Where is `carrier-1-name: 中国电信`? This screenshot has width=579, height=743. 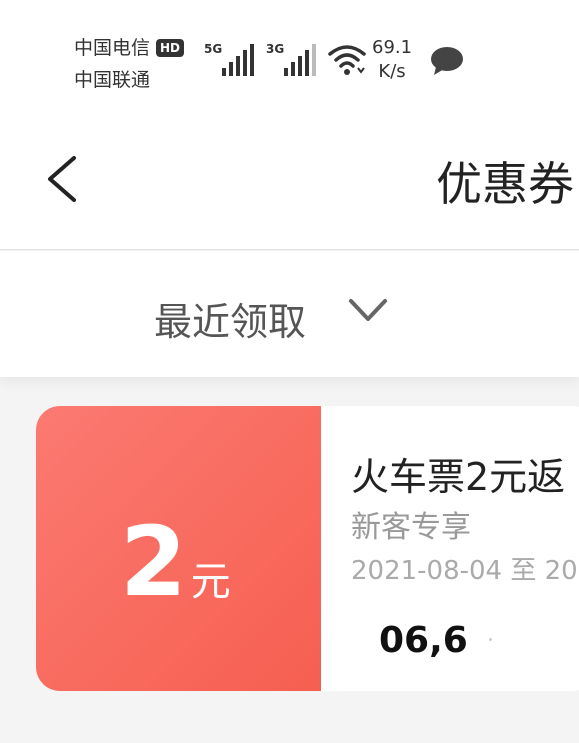
carrier-1-name: 中国电信 is located at coordinates (112, 48).